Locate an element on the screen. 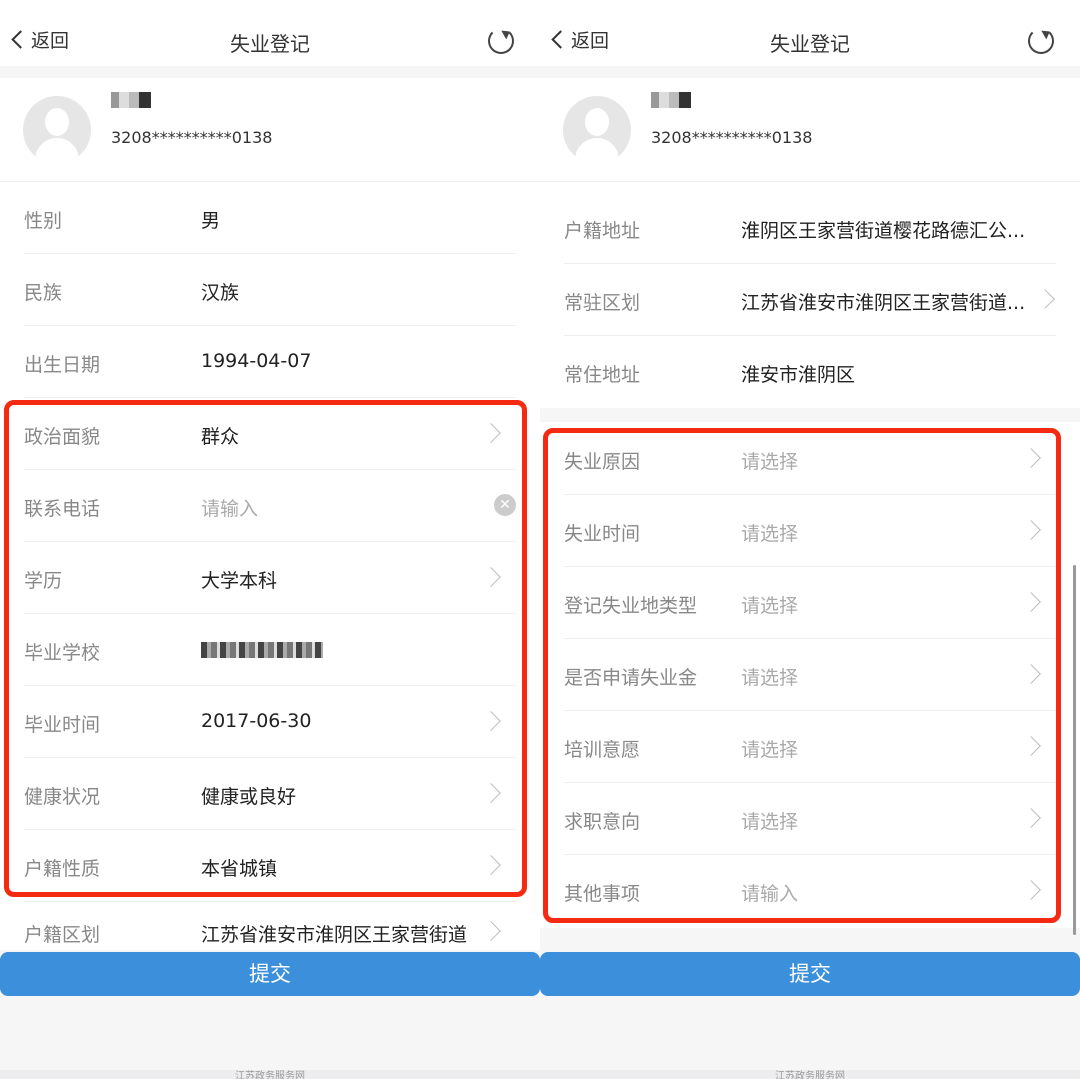 The height and width of the screenshot is (1079, 1080). row-hukou-region: 户籍区划 江苏省淮安市淮阴区王家营街道 is located at coordinates (270, 923).